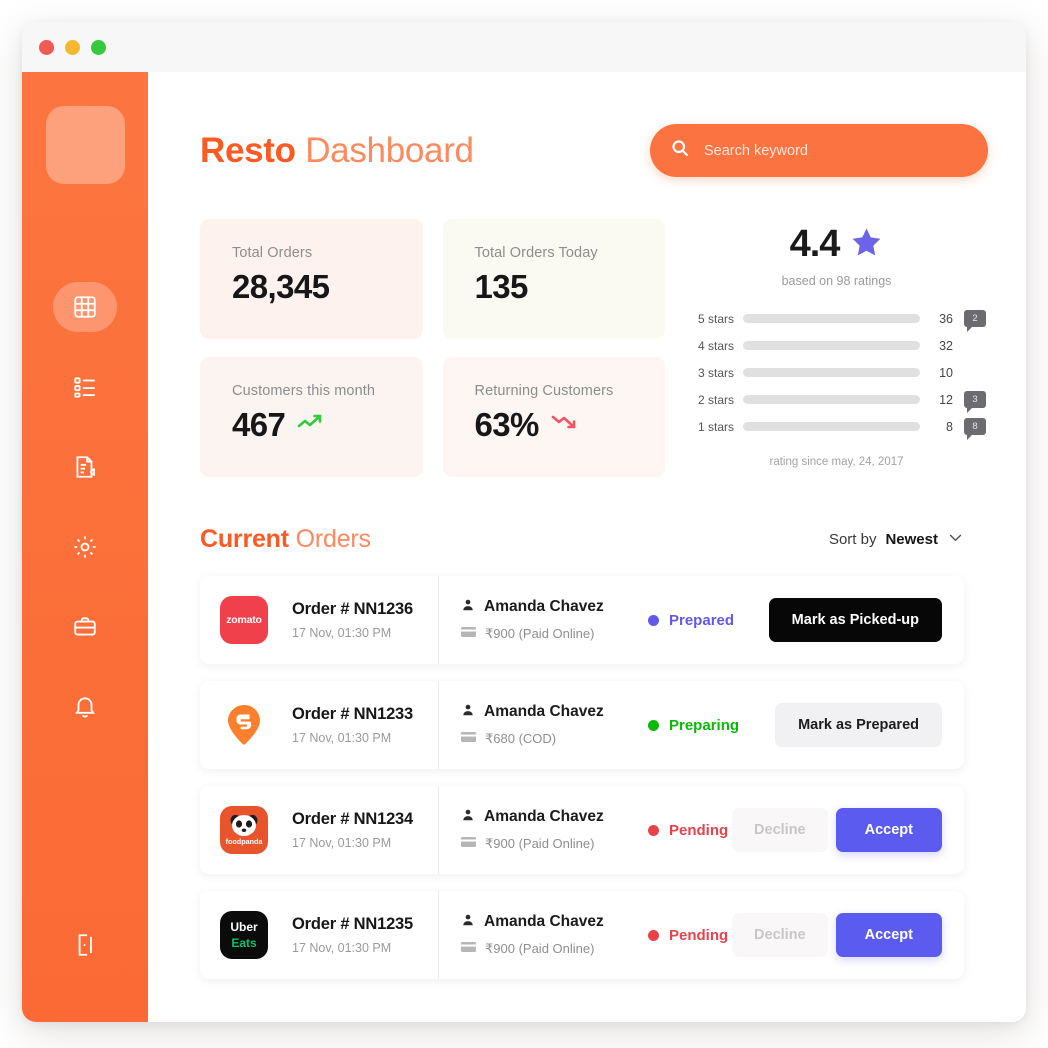 The image size is (1048, 1048). I want to click on sidebar-item-dashboard, so click(85, 307).